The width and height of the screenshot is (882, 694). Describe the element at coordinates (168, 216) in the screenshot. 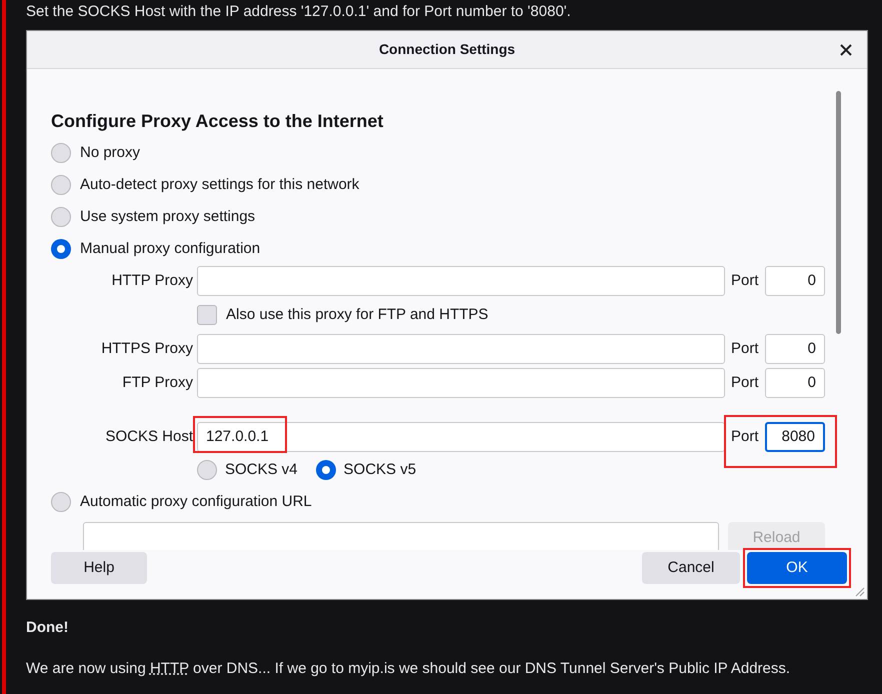

I see `radio-label: Use system proxy settings` at that location.